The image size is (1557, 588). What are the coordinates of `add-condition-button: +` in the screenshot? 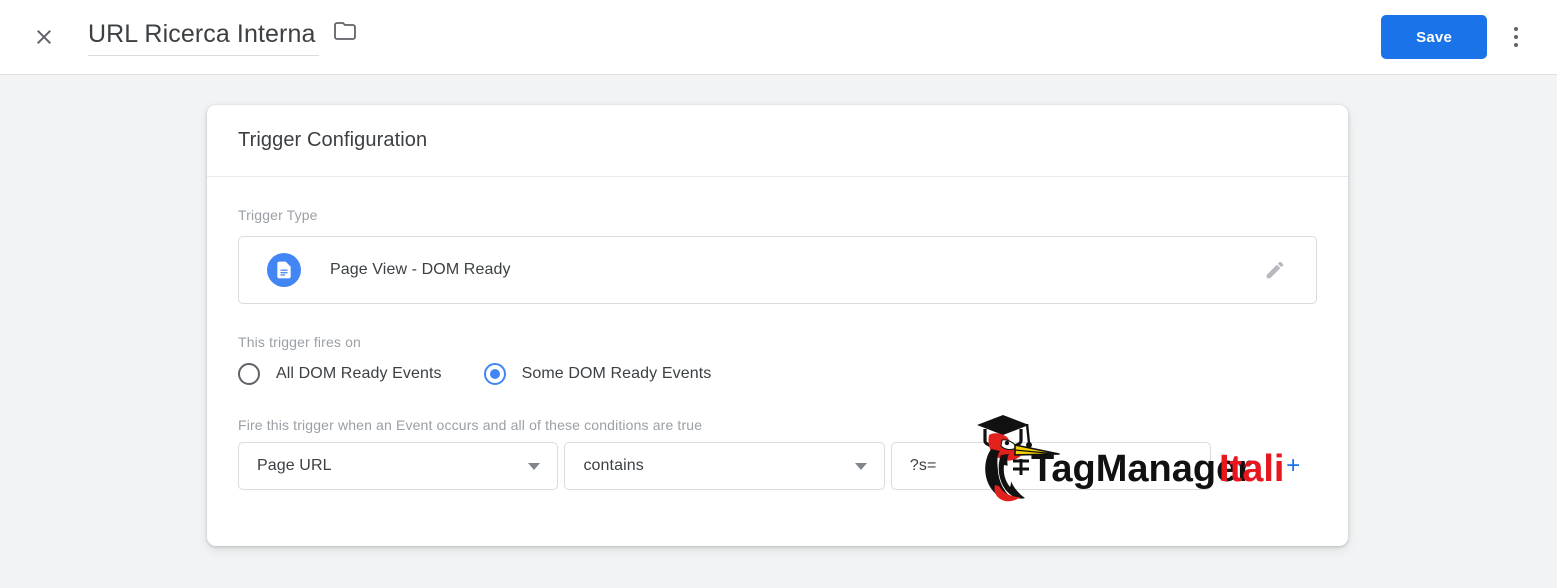 It's located at (1293, 466).